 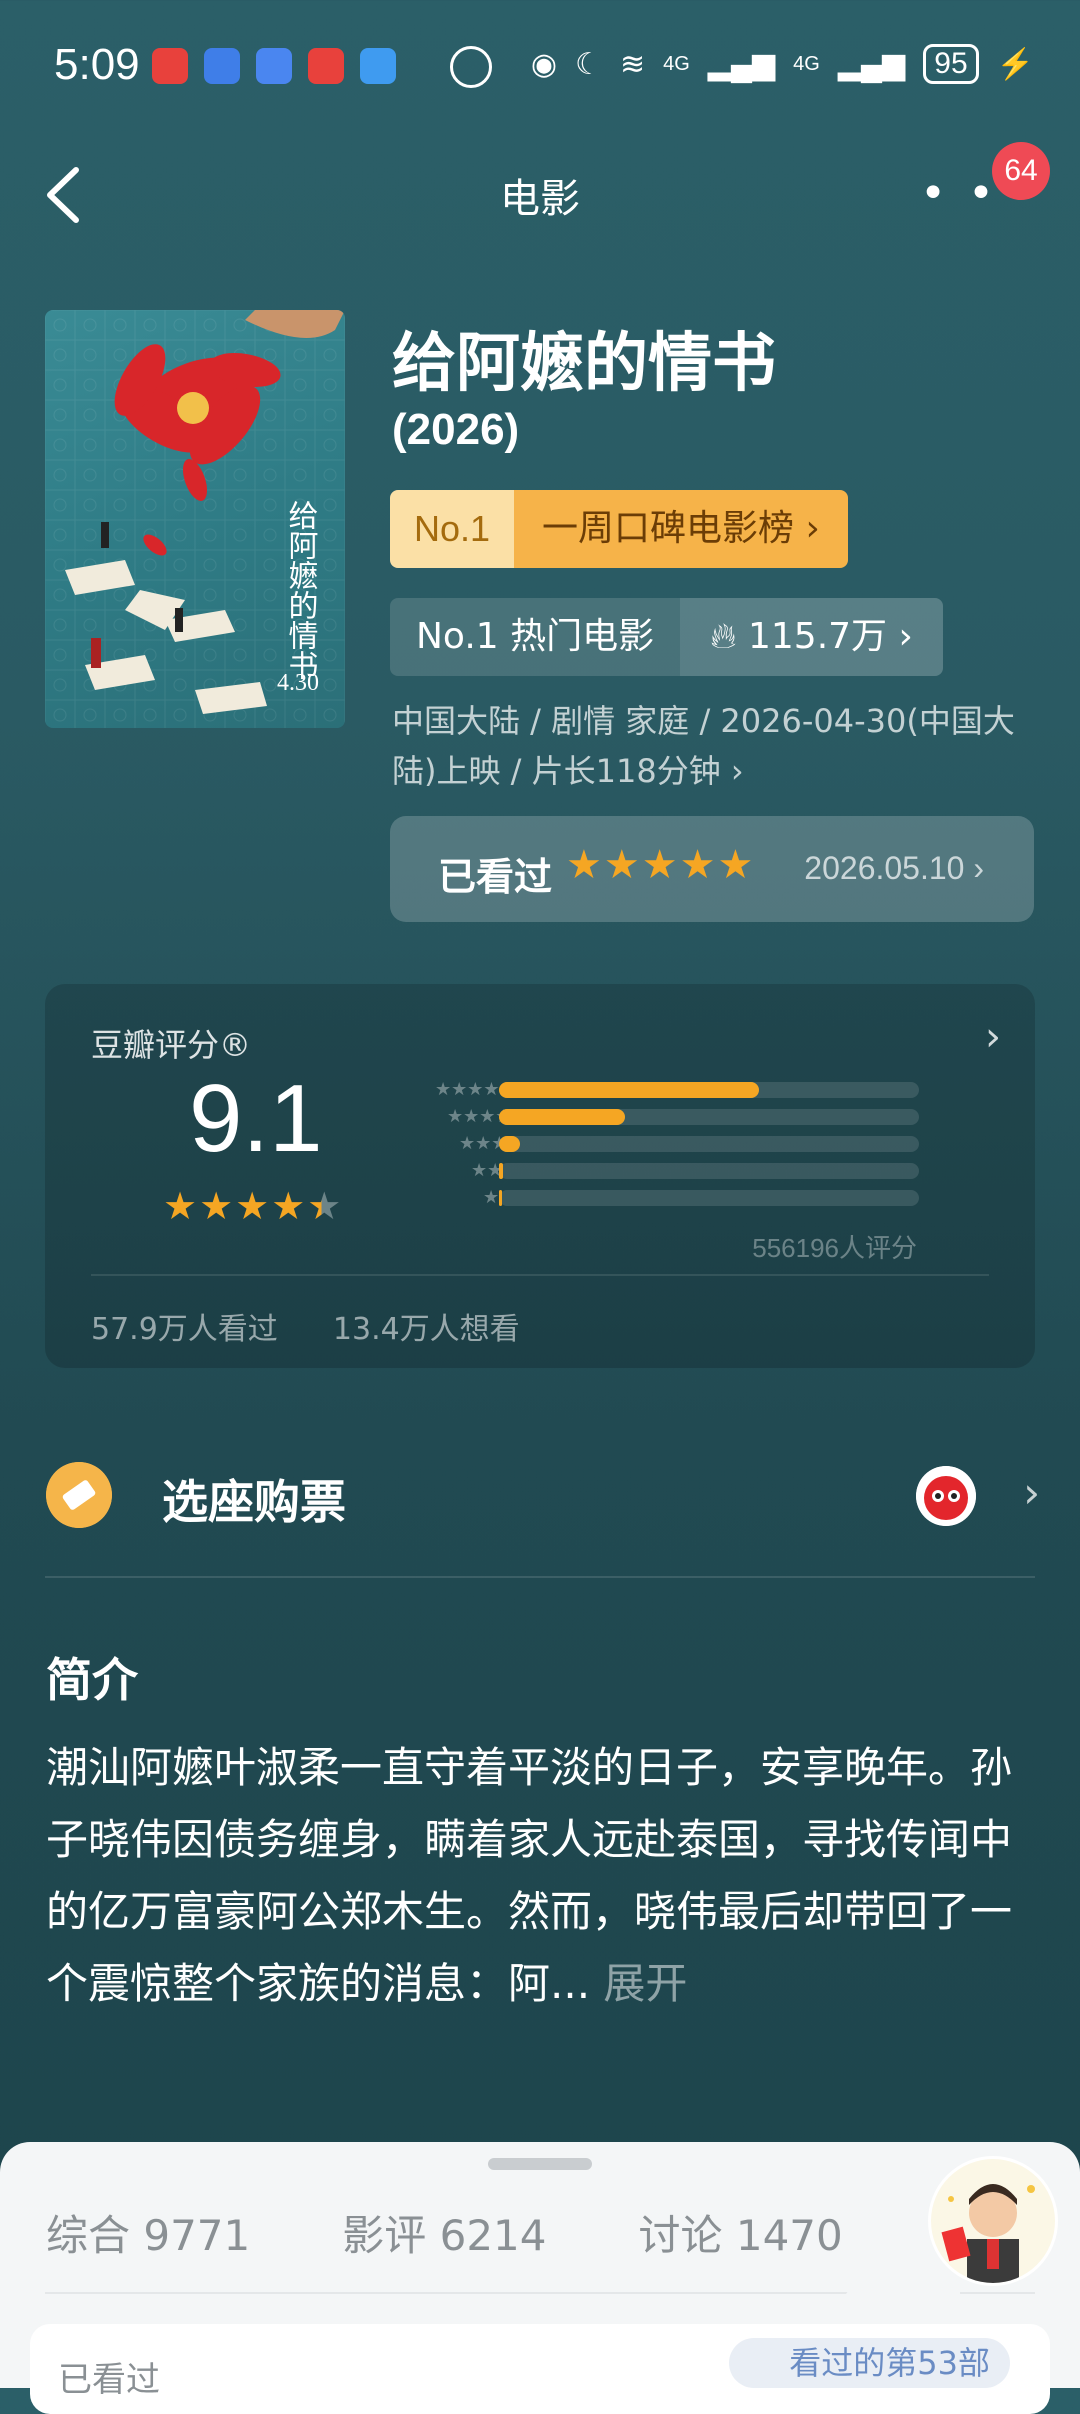 I want to click on drag-handle, so click(x=540, y=2164).